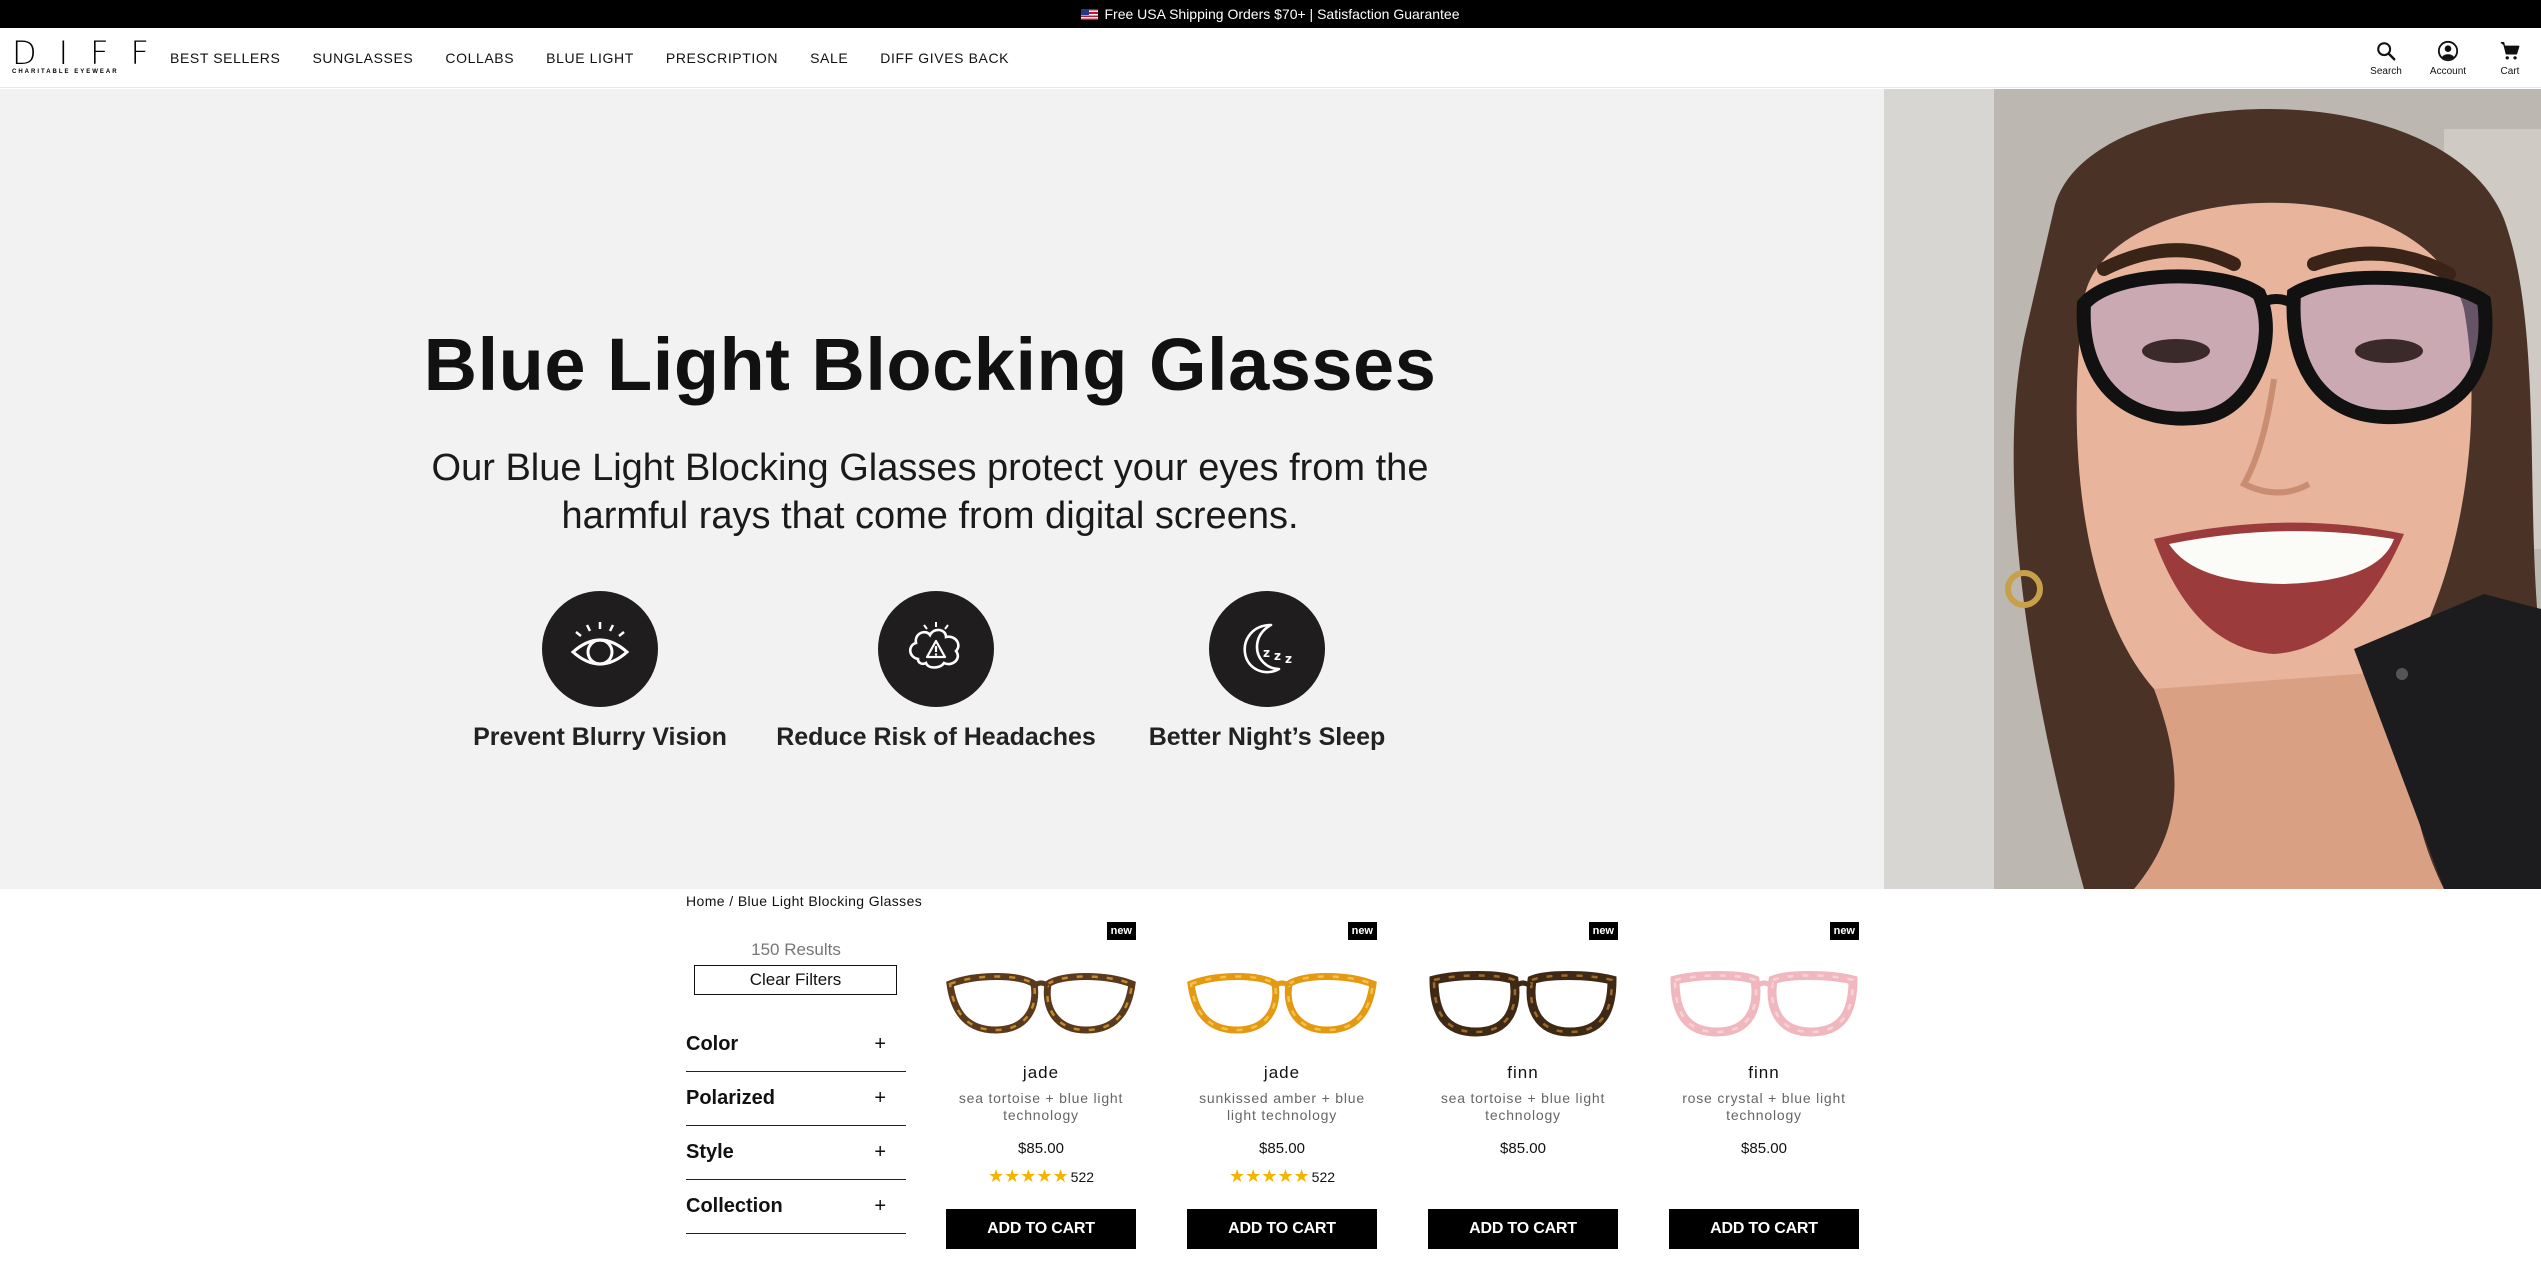  I want to click on benefit-blurry-vision: Prevent Blurry Vision, so click(600, 671).